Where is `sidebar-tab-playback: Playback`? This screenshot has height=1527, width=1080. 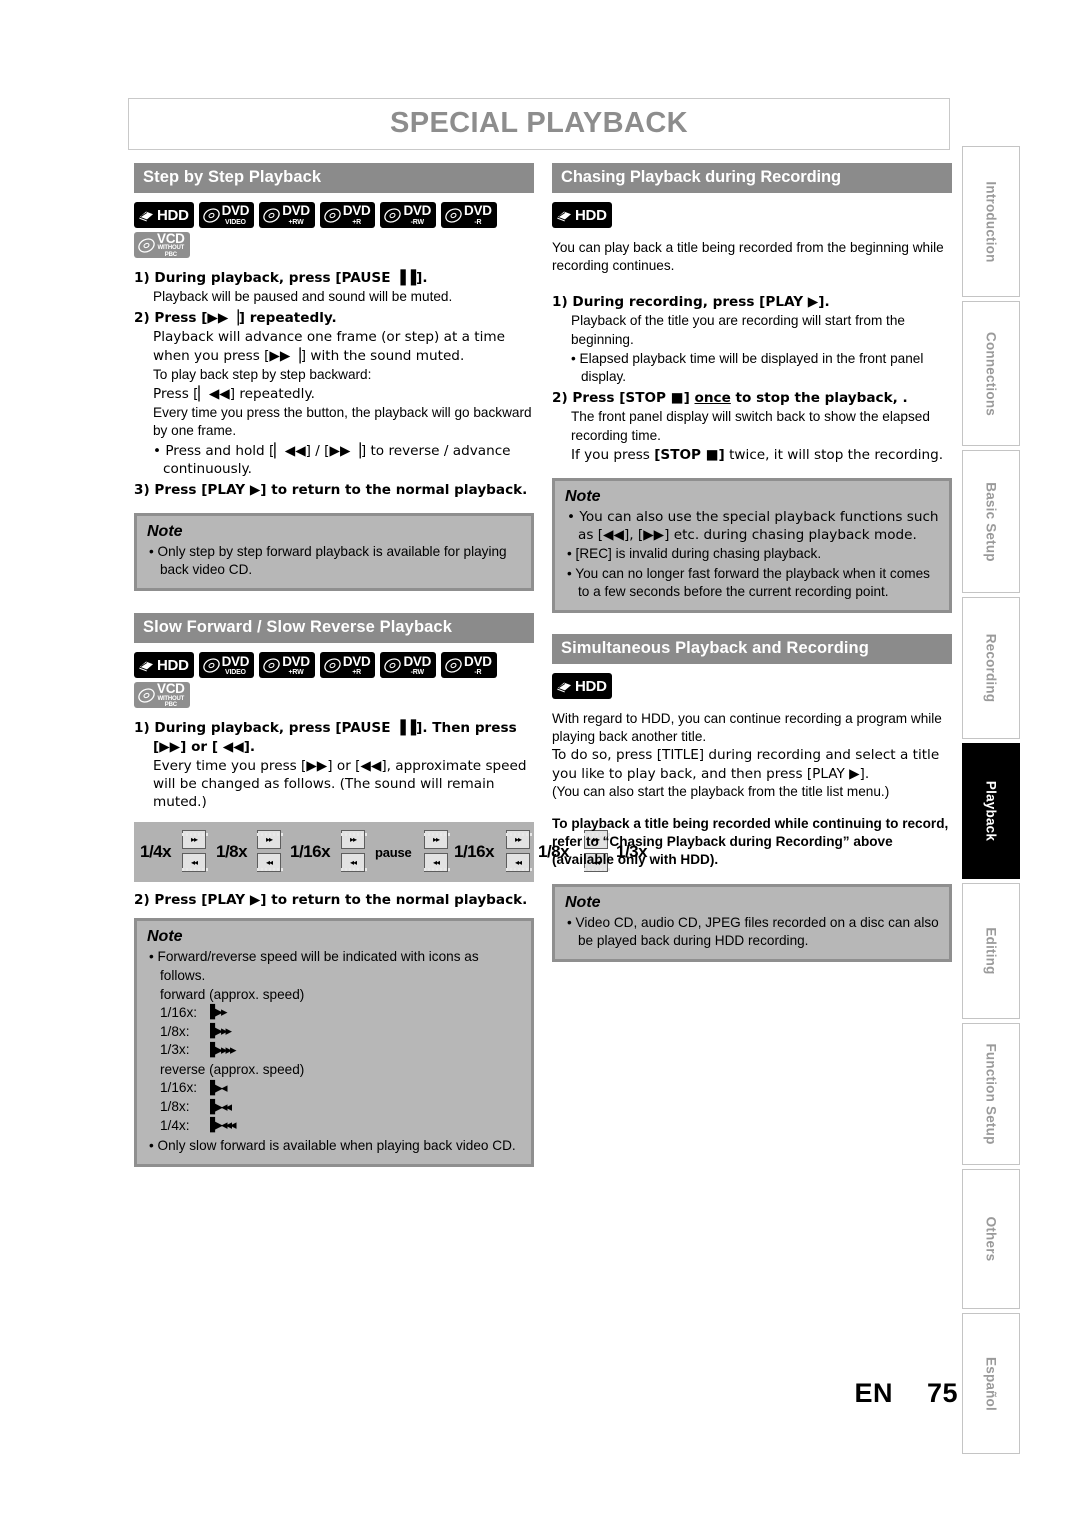 sidebar-tab-playback: Playback is located at coordinates (991, 811).